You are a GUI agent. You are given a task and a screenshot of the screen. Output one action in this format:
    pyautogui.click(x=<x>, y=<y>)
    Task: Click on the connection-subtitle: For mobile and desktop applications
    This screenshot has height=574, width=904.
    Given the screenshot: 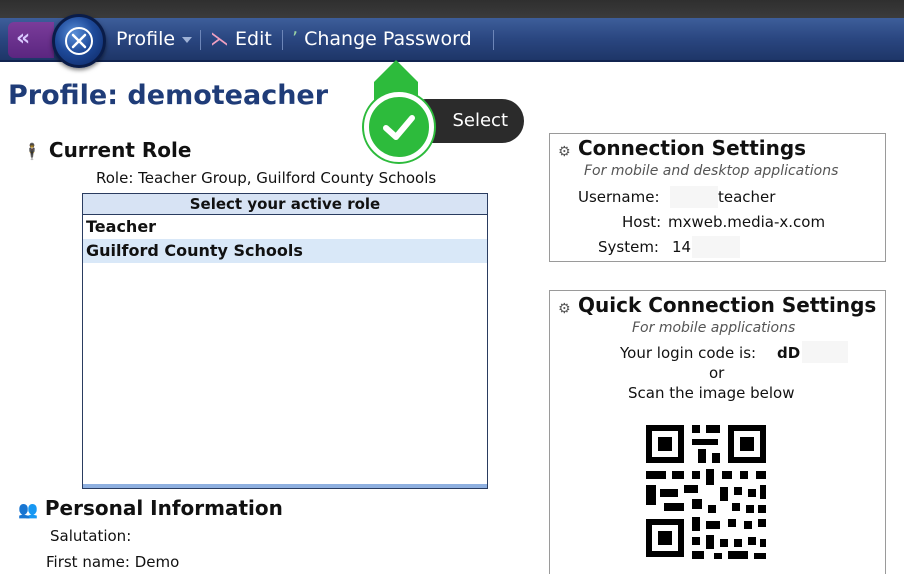 What is the action you would take?
    pyautogui.click(x=711, y=171)
    